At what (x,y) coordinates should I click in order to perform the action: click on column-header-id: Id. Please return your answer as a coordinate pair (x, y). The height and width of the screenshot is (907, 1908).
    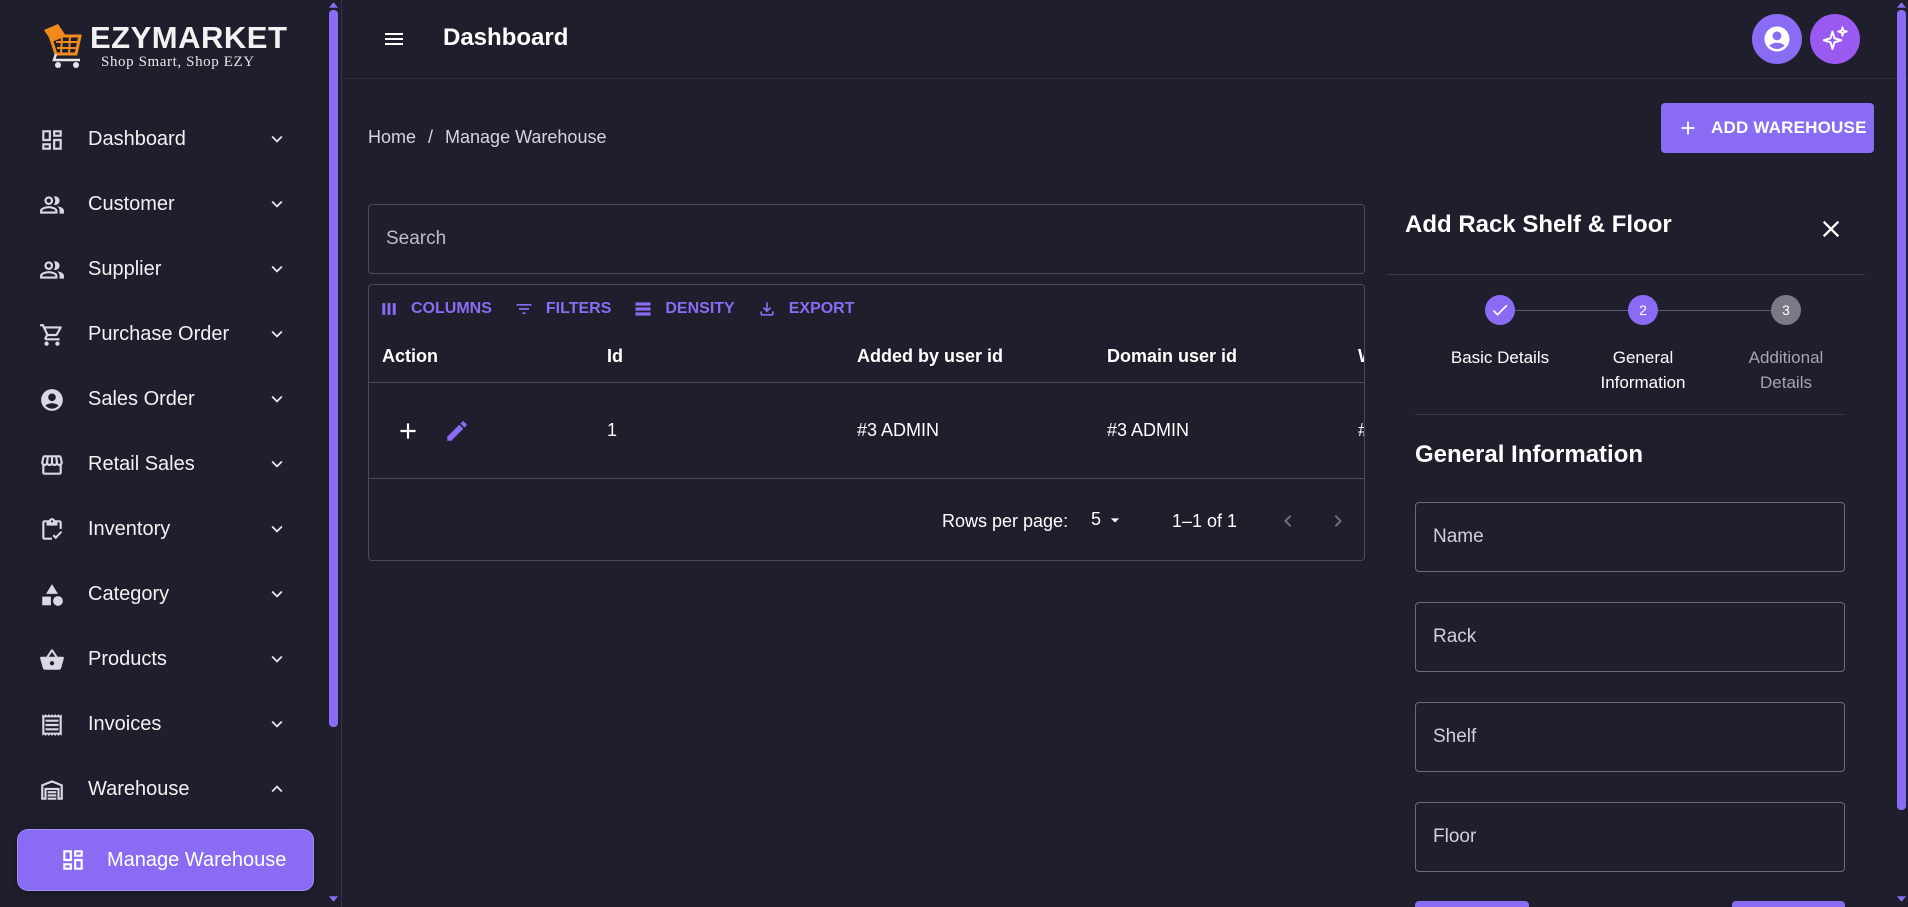
    Looking at the image, I should click on (615, 356).